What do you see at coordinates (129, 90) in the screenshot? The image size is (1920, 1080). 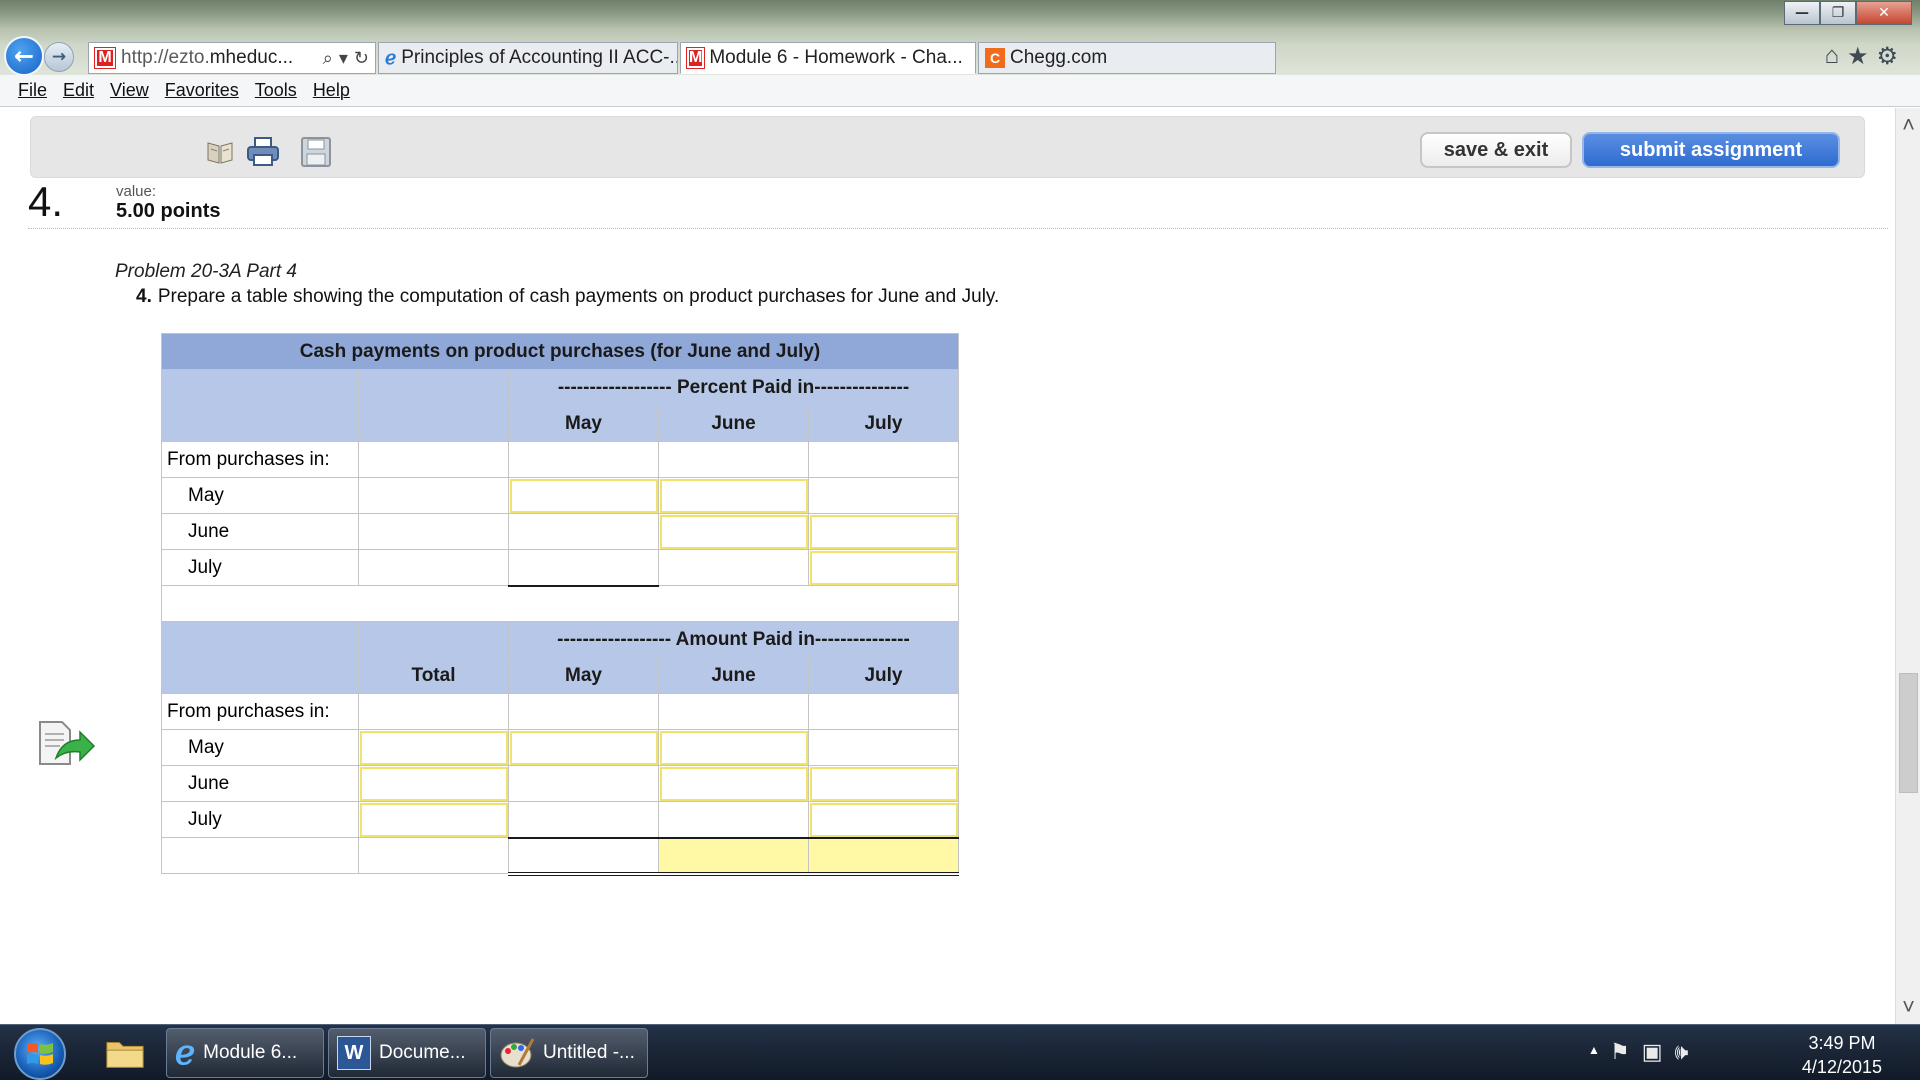 I see `menu-view: View` at bounding box center [129, 90].